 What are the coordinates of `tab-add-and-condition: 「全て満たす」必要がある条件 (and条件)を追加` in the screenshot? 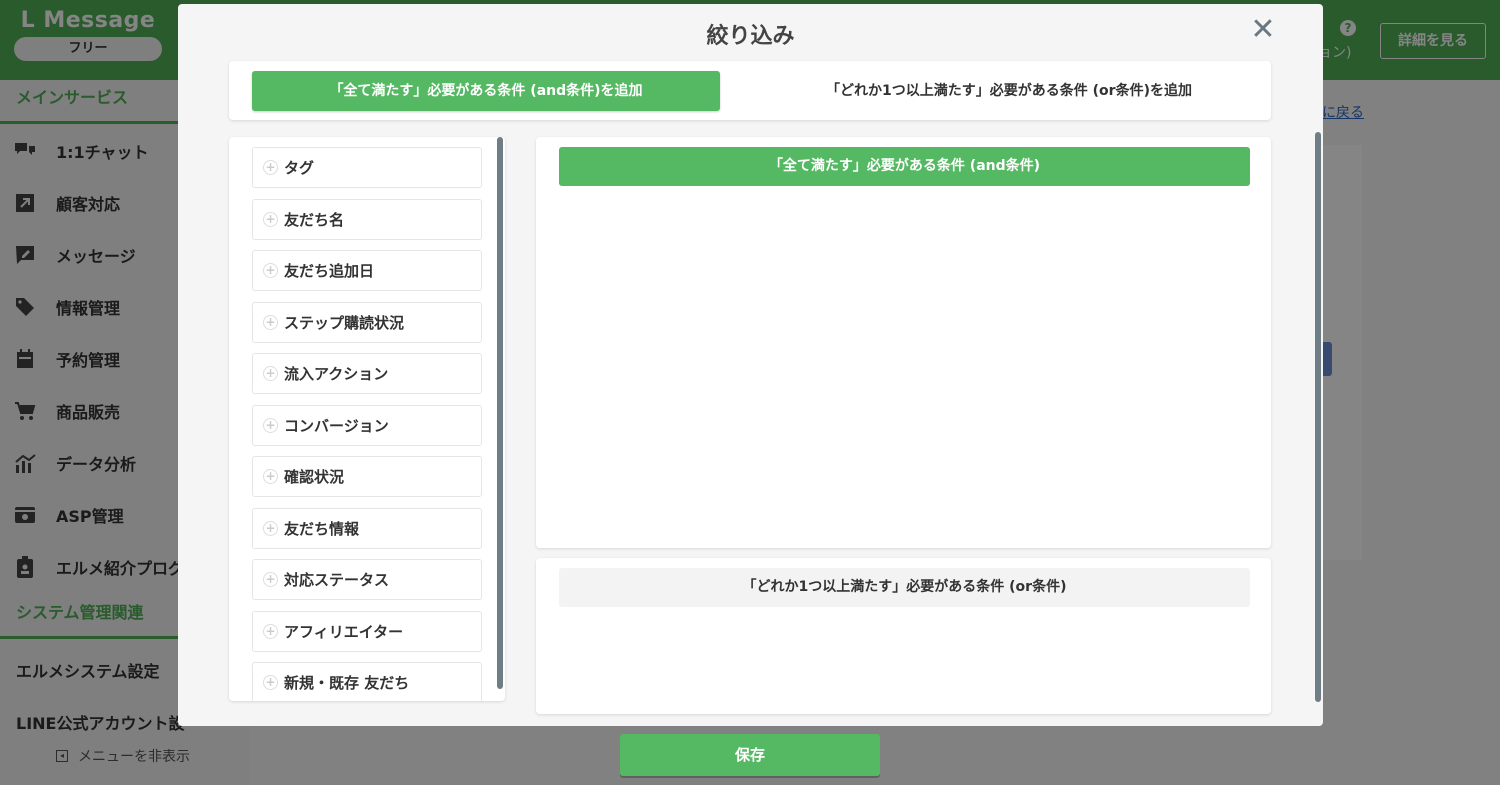 It's located at (486, 91).